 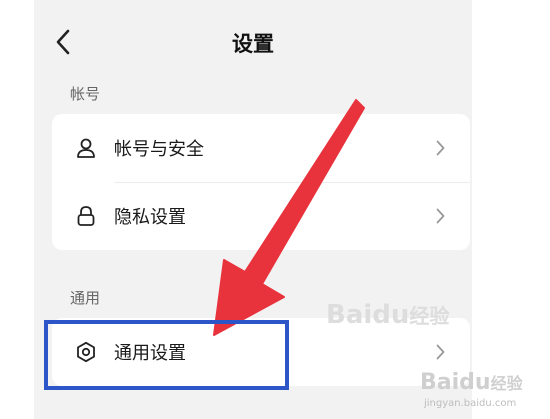 What do you see at coordinates (253, 44) in the screenshot?
I see `page-title: 设置` at bounding box center [253, 44].